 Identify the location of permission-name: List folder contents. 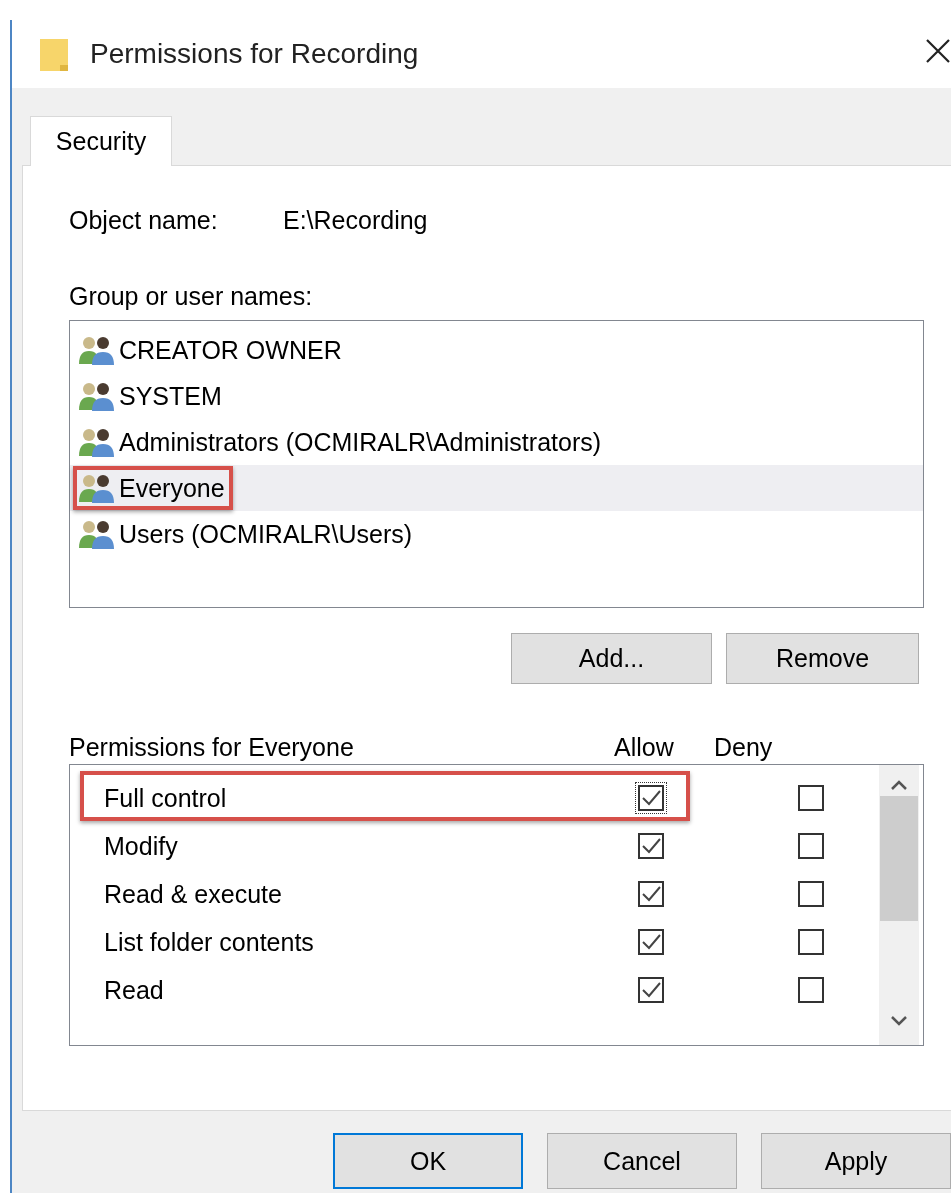
(209, 942).